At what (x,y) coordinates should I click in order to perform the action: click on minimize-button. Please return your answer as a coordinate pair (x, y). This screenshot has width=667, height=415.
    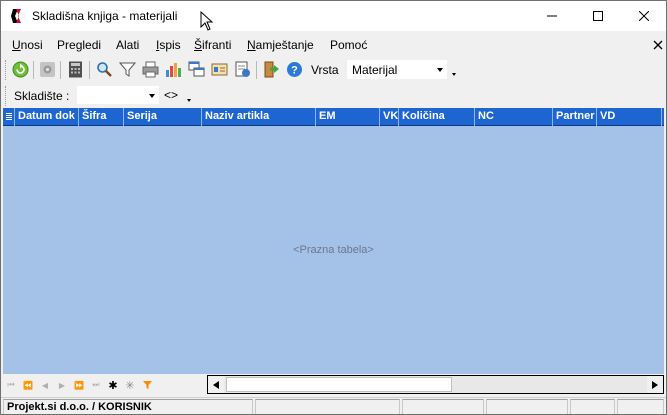
    Looking at the image, I should click on (552, 16).